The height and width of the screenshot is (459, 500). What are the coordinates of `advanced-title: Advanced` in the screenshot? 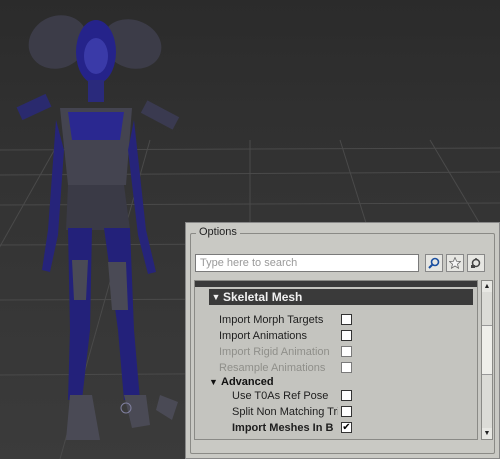 It's located at (247, 382).